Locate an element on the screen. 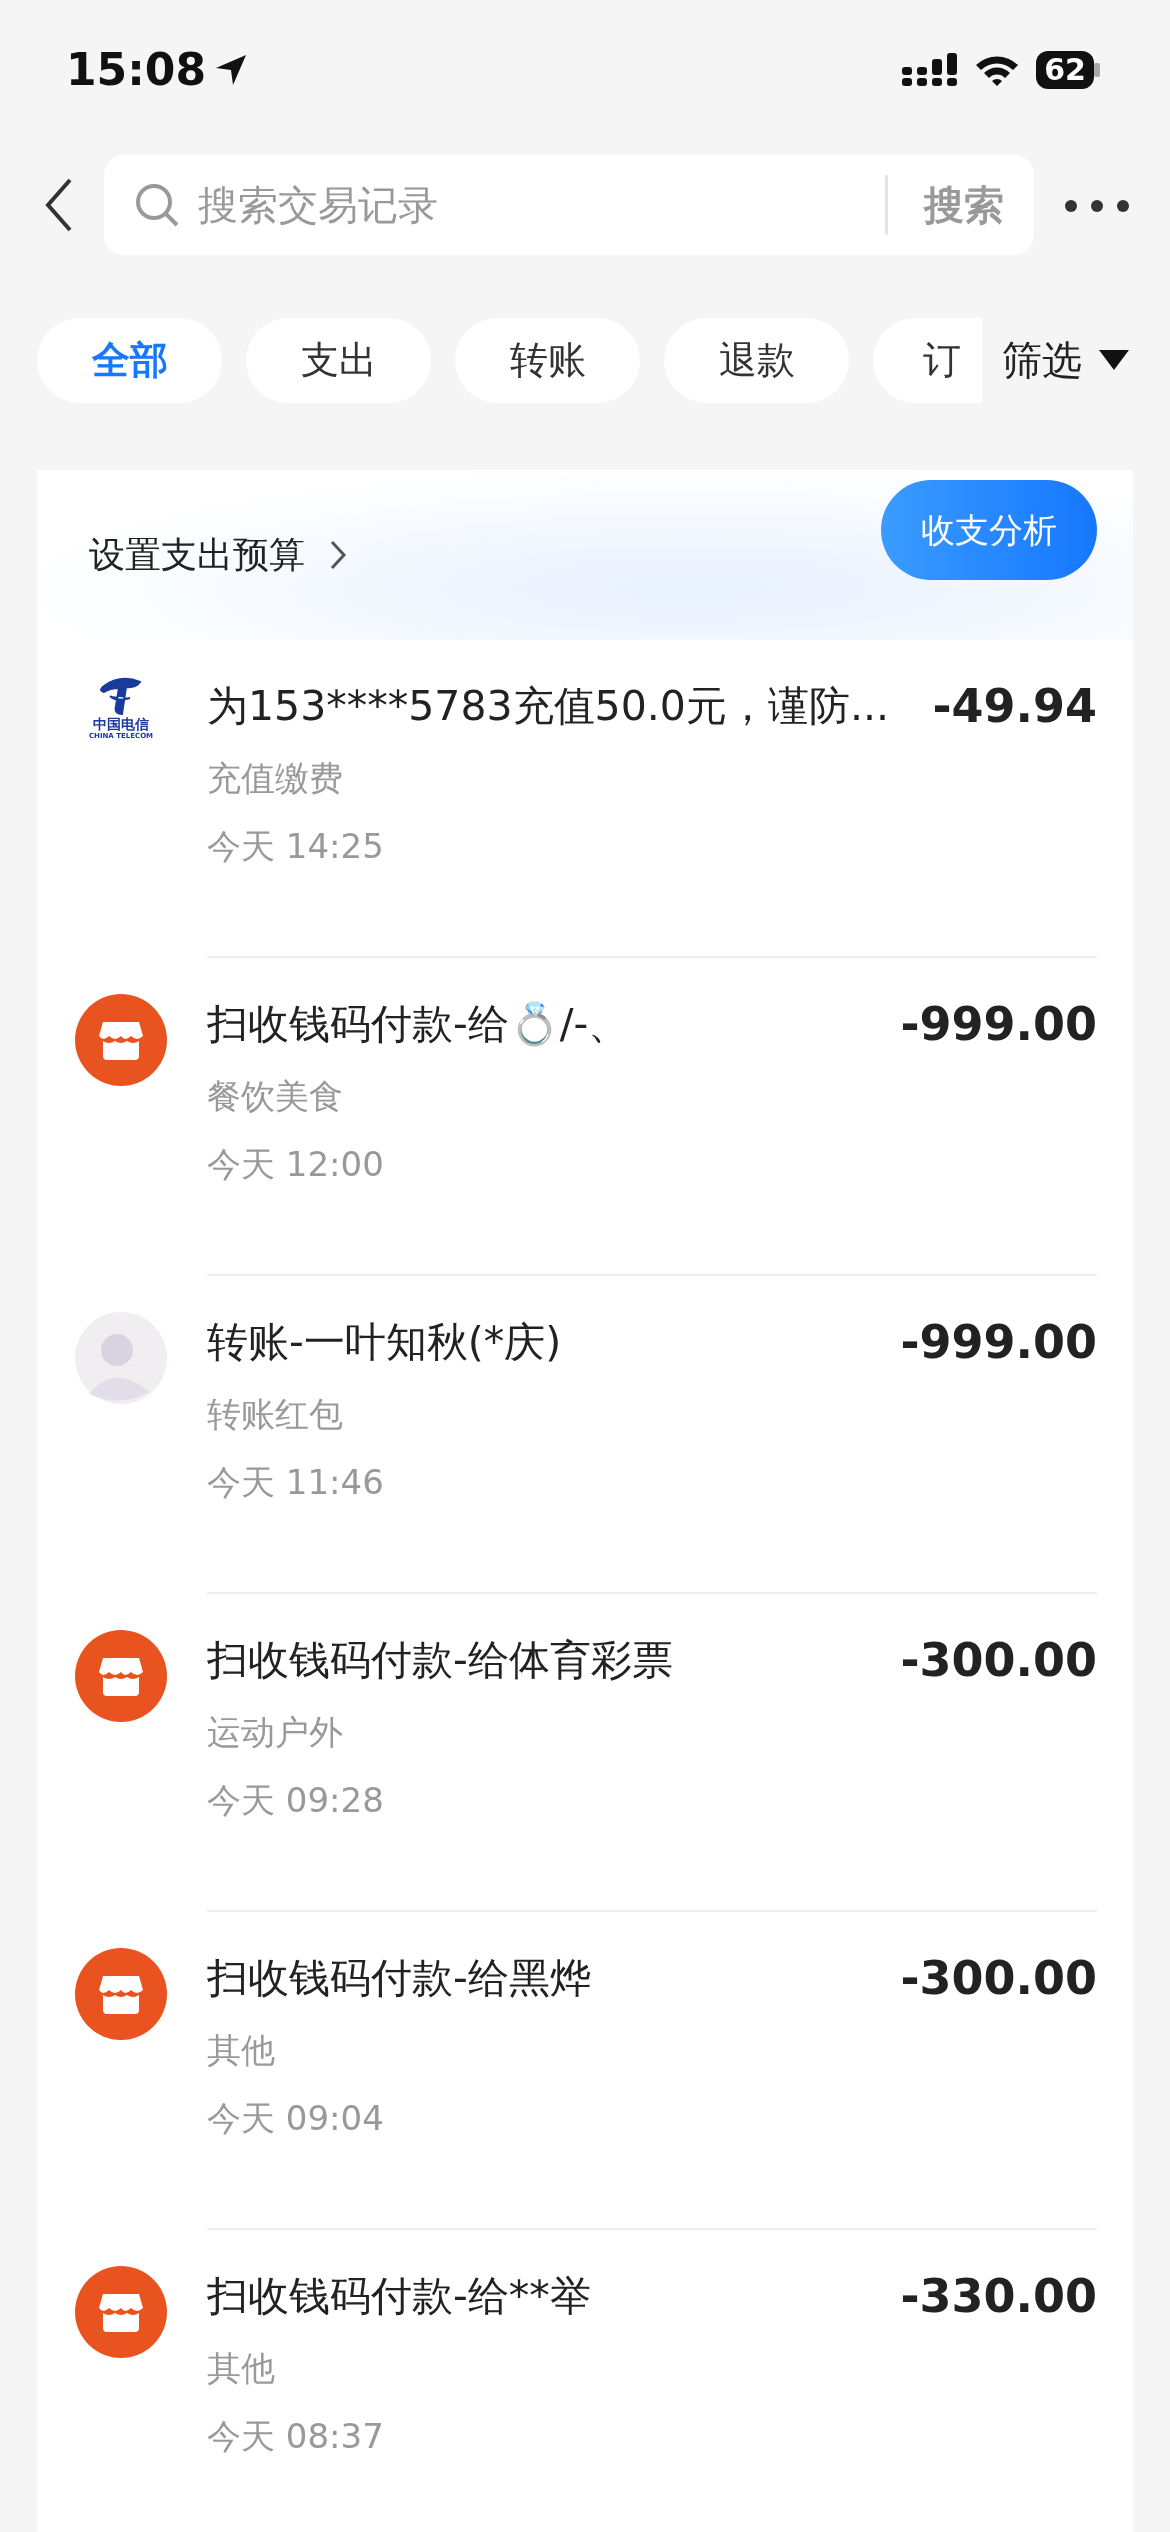 The image size is (1170, 2532). transaction-title: 扫收钱码付款-给**举 is located at coordinates (399, 2296).